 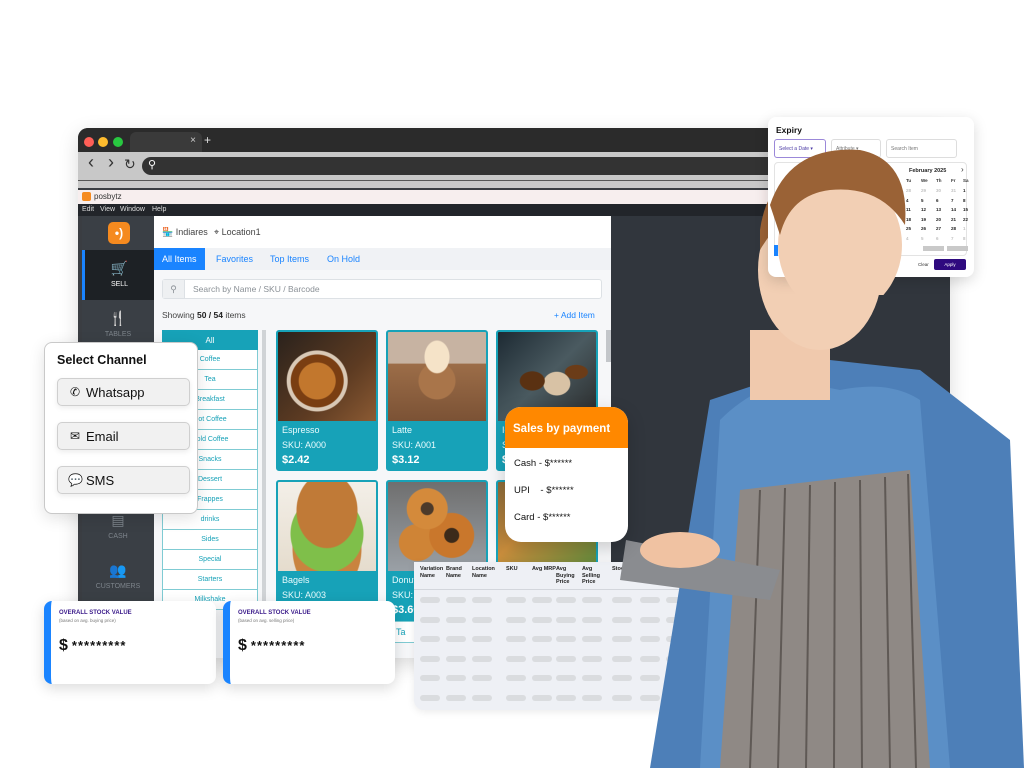 What do you see at coordinates (132, 209) in the screenshot?
I see `menu-window: Window` at bounding box center [132, 209].